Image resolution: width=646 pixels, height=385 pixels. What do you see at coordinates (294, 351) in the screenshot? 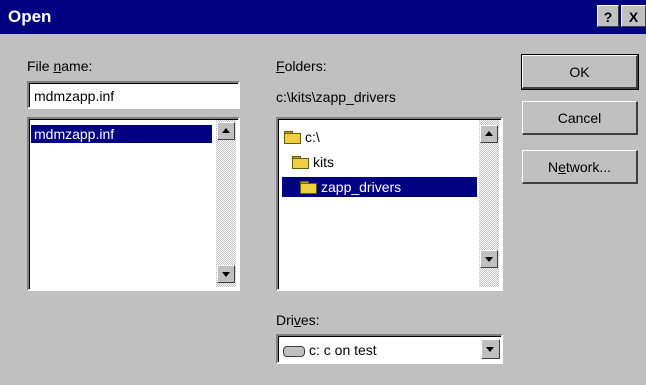
I see `hard-drive-icon` at bounding box center [294, 351].